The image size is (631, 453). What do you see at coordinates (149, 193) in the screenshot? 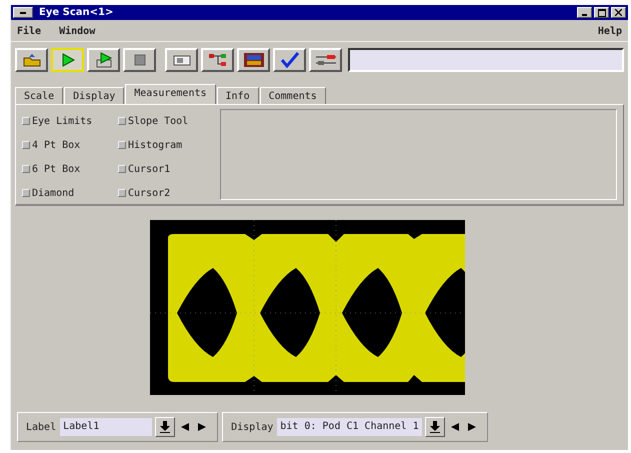
I see `checkbox-label: Cursor2` at bounding box center [149, 193].